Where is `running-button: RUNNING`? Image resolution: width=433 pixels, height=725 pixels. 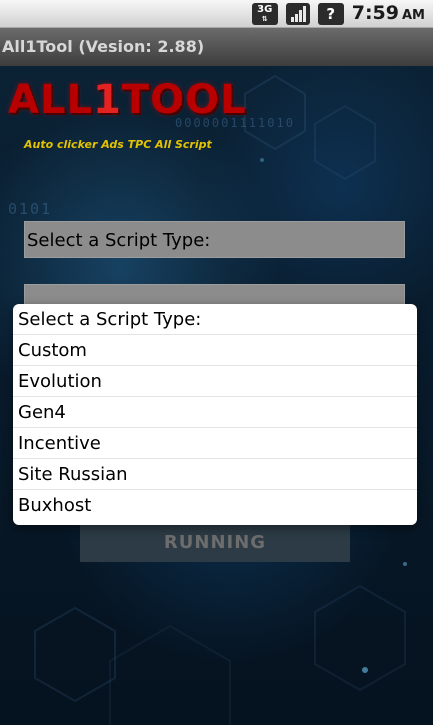 running-button: RUNNING is located at coordinates (215, 543).